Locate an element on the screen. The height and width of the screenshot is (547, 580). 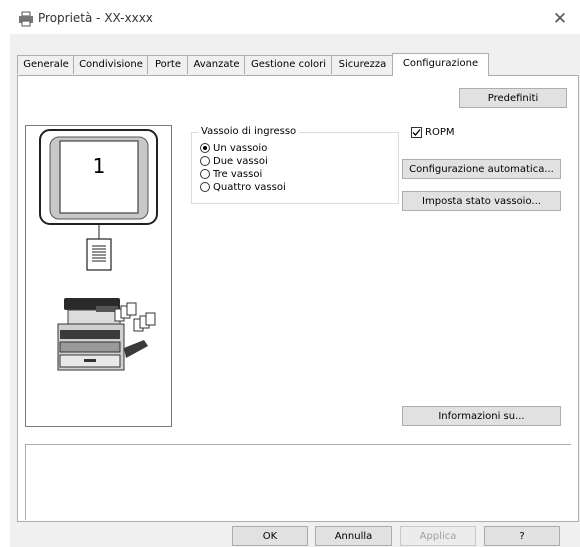
close-button: ✕ is located at coordinates (560, 19).